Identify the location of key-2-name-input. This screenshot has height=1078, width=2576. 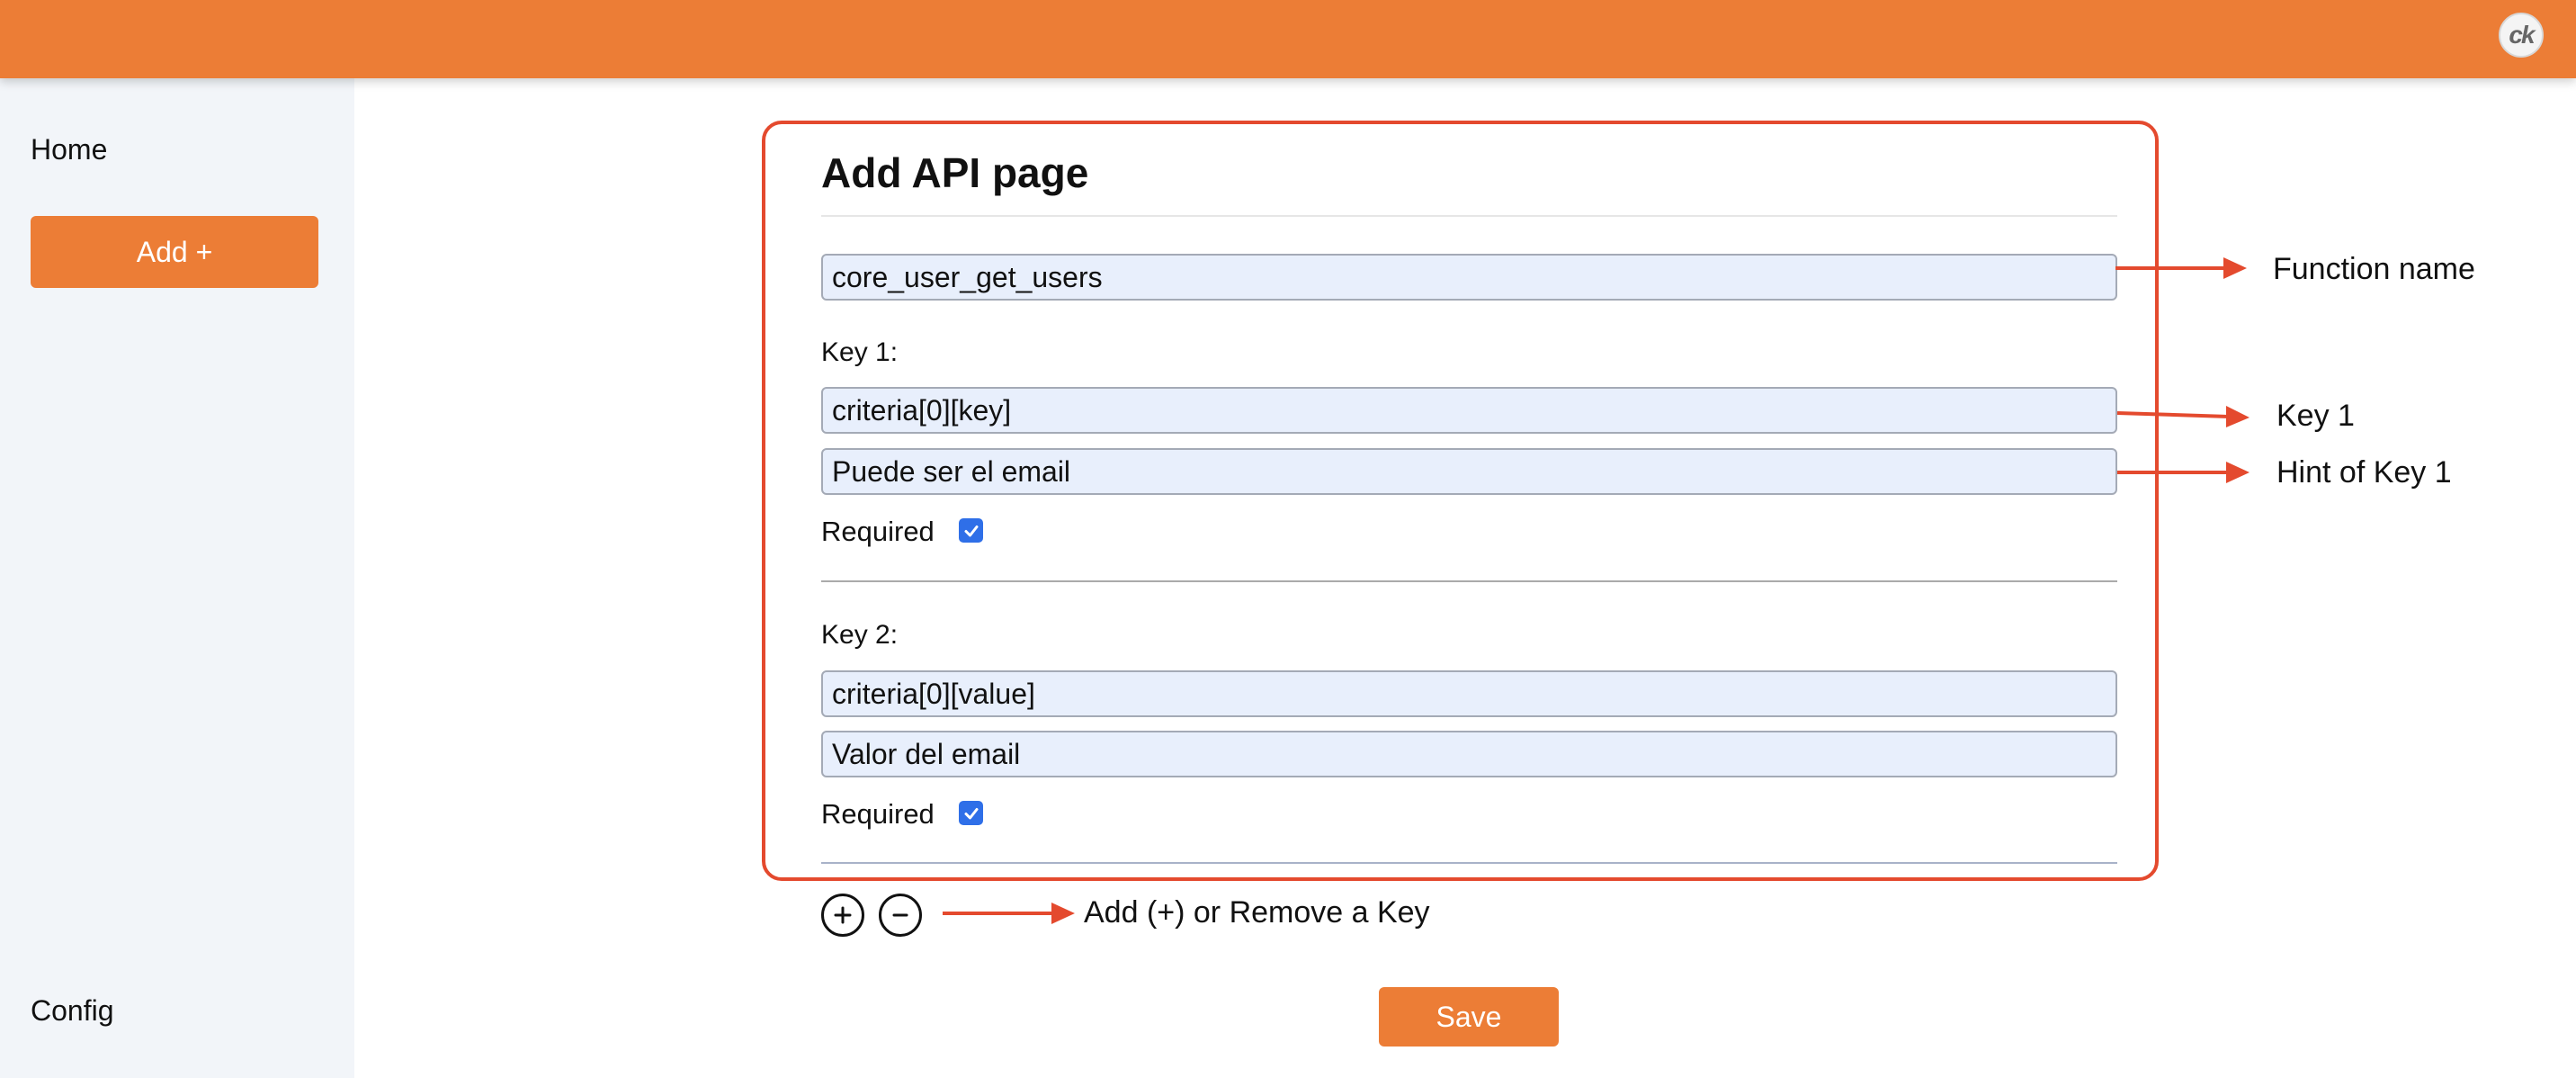
(1469, 693).